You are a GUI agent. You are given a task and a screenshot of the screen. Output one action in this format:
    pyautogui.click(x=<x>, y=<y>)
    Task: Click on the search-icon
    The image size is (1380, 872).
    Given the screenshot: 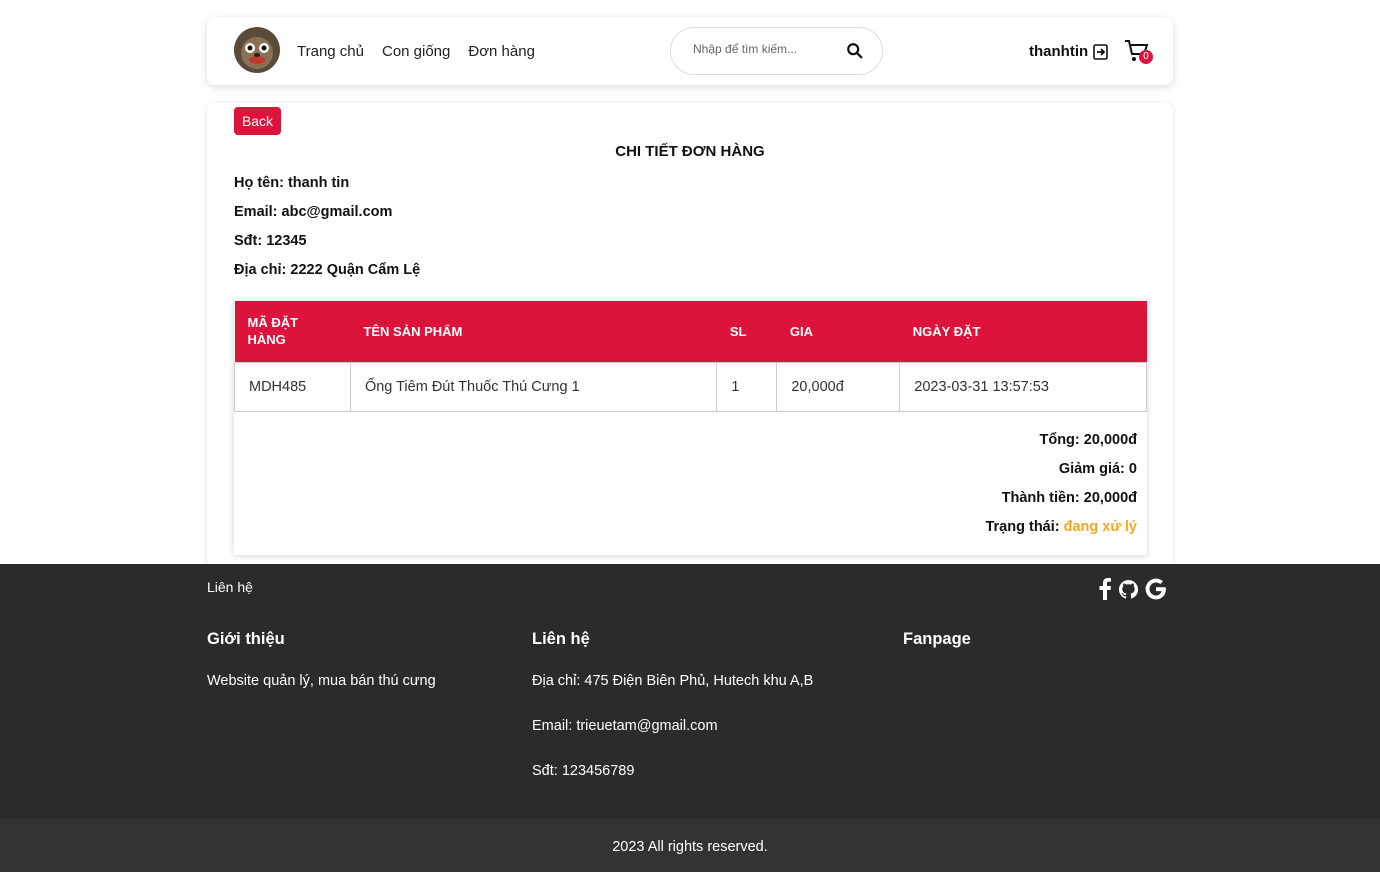 What is the action you would take?
    pyautogui.click(x=855, y=51)
    